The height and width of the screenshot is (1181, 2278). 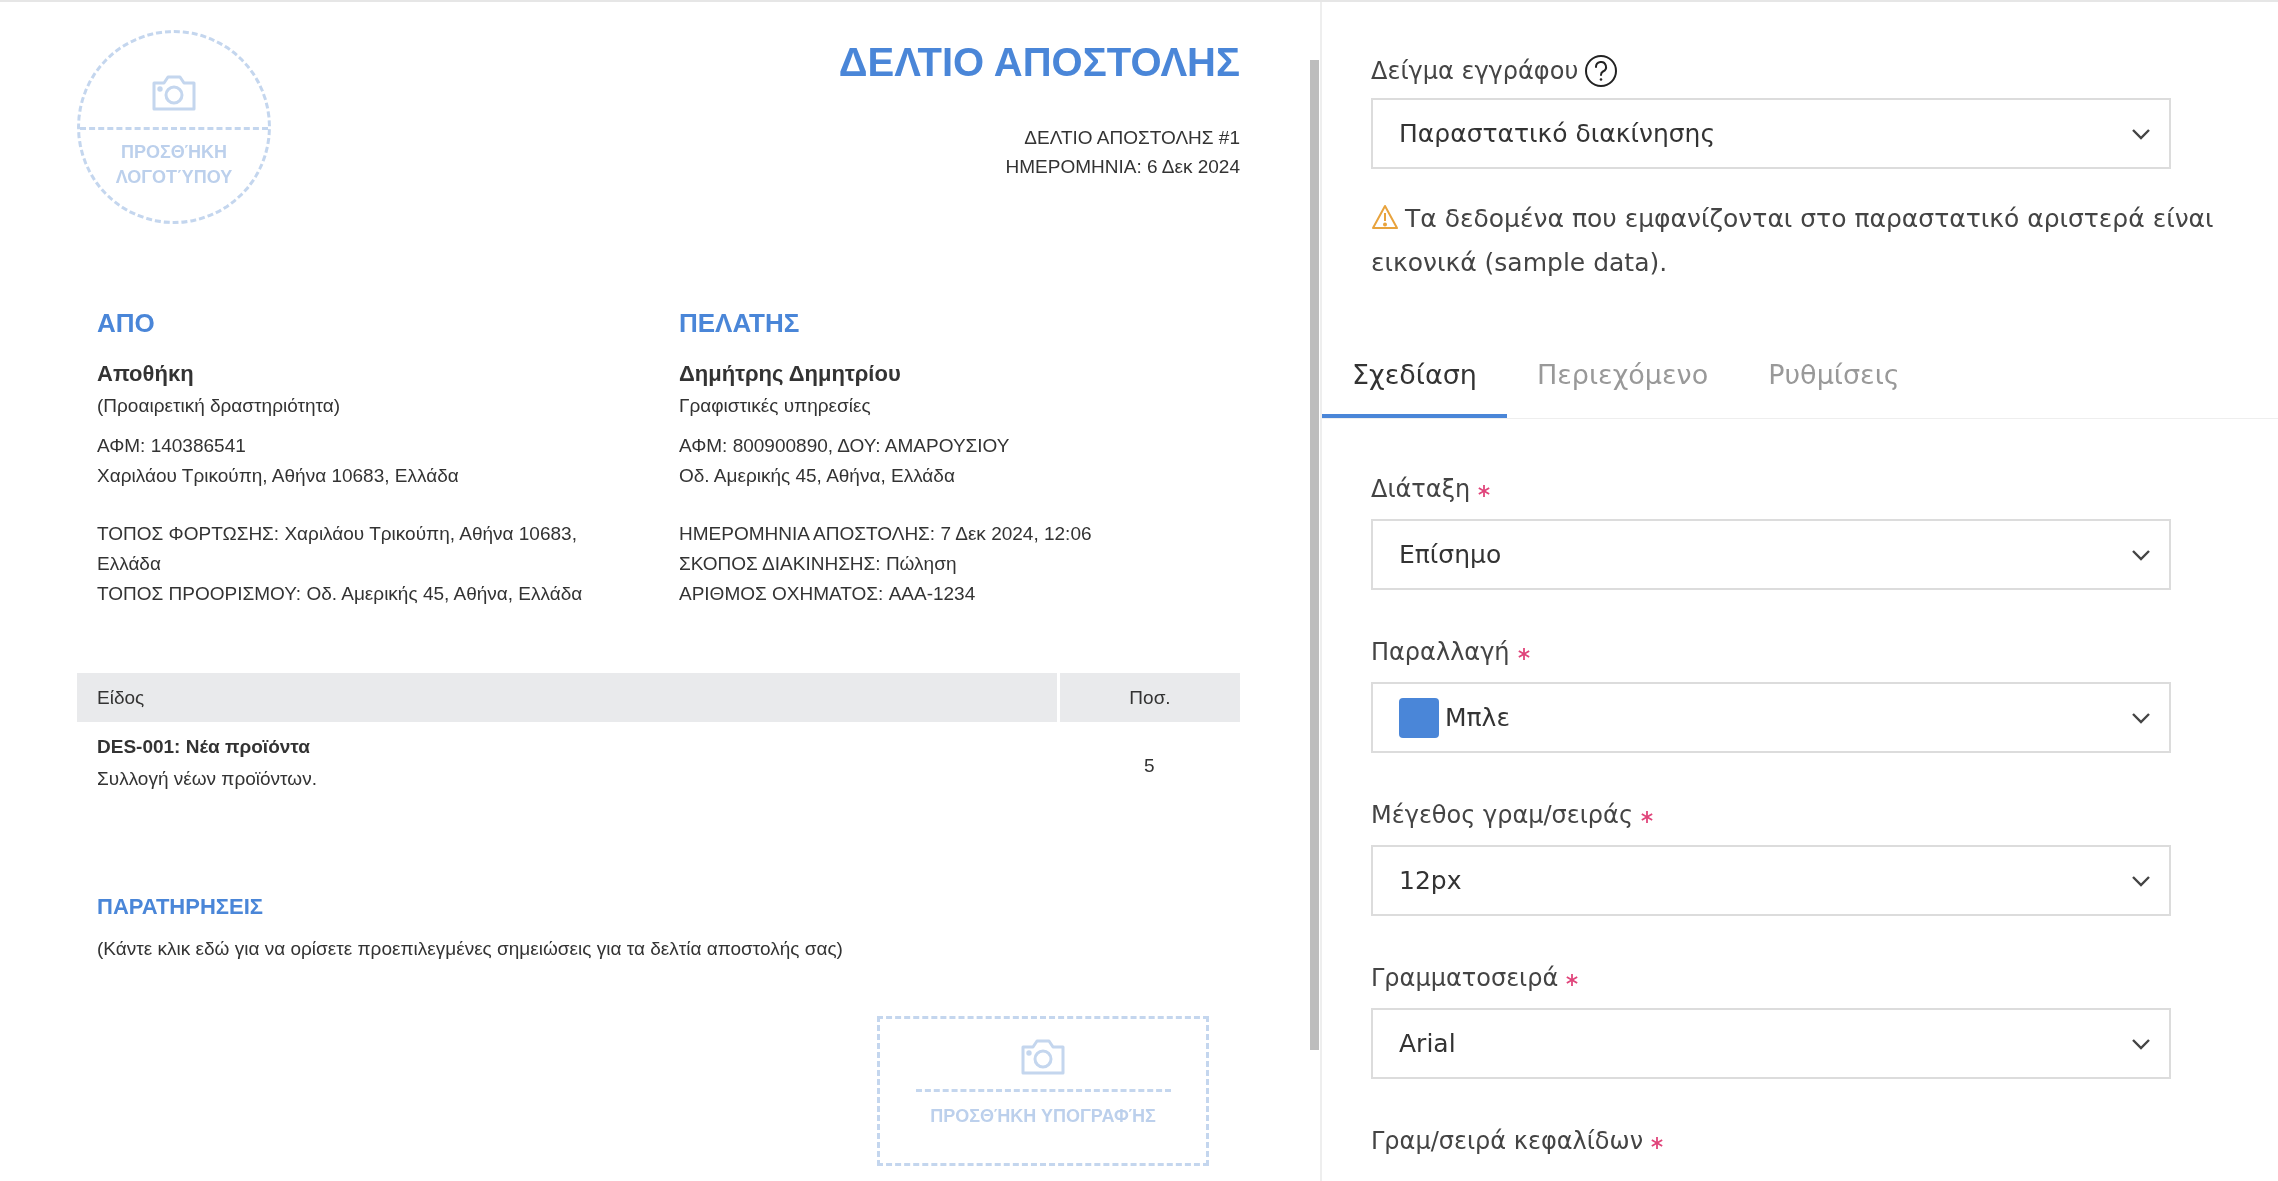 What do you see at coordinates (828, 594) in the screenshot?
I see `shipping-detail-line: ΑΡΙΘΜΟΣ ΟΧΗΜΑΤΟΣ: AAA-1234` at bounding box center [828, 594].